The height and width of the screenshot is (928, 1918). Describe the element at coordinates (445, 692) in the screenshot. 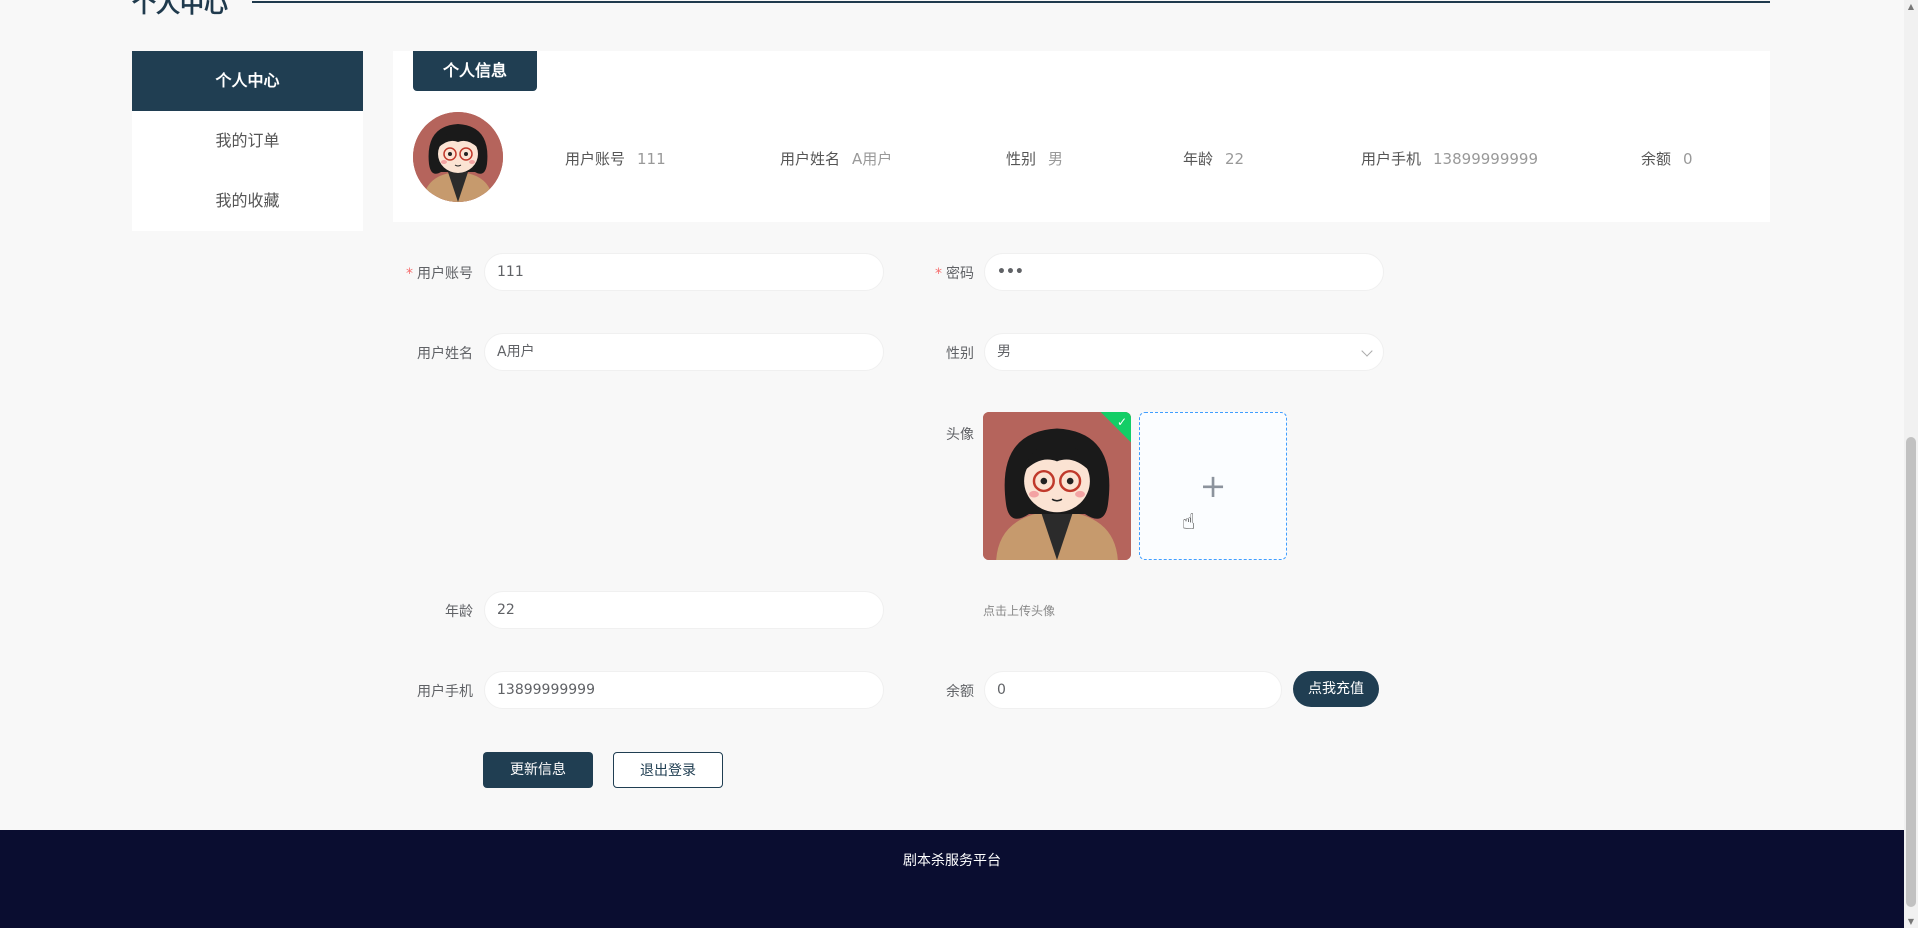

I see `phone-label: 用户手机` at that location.